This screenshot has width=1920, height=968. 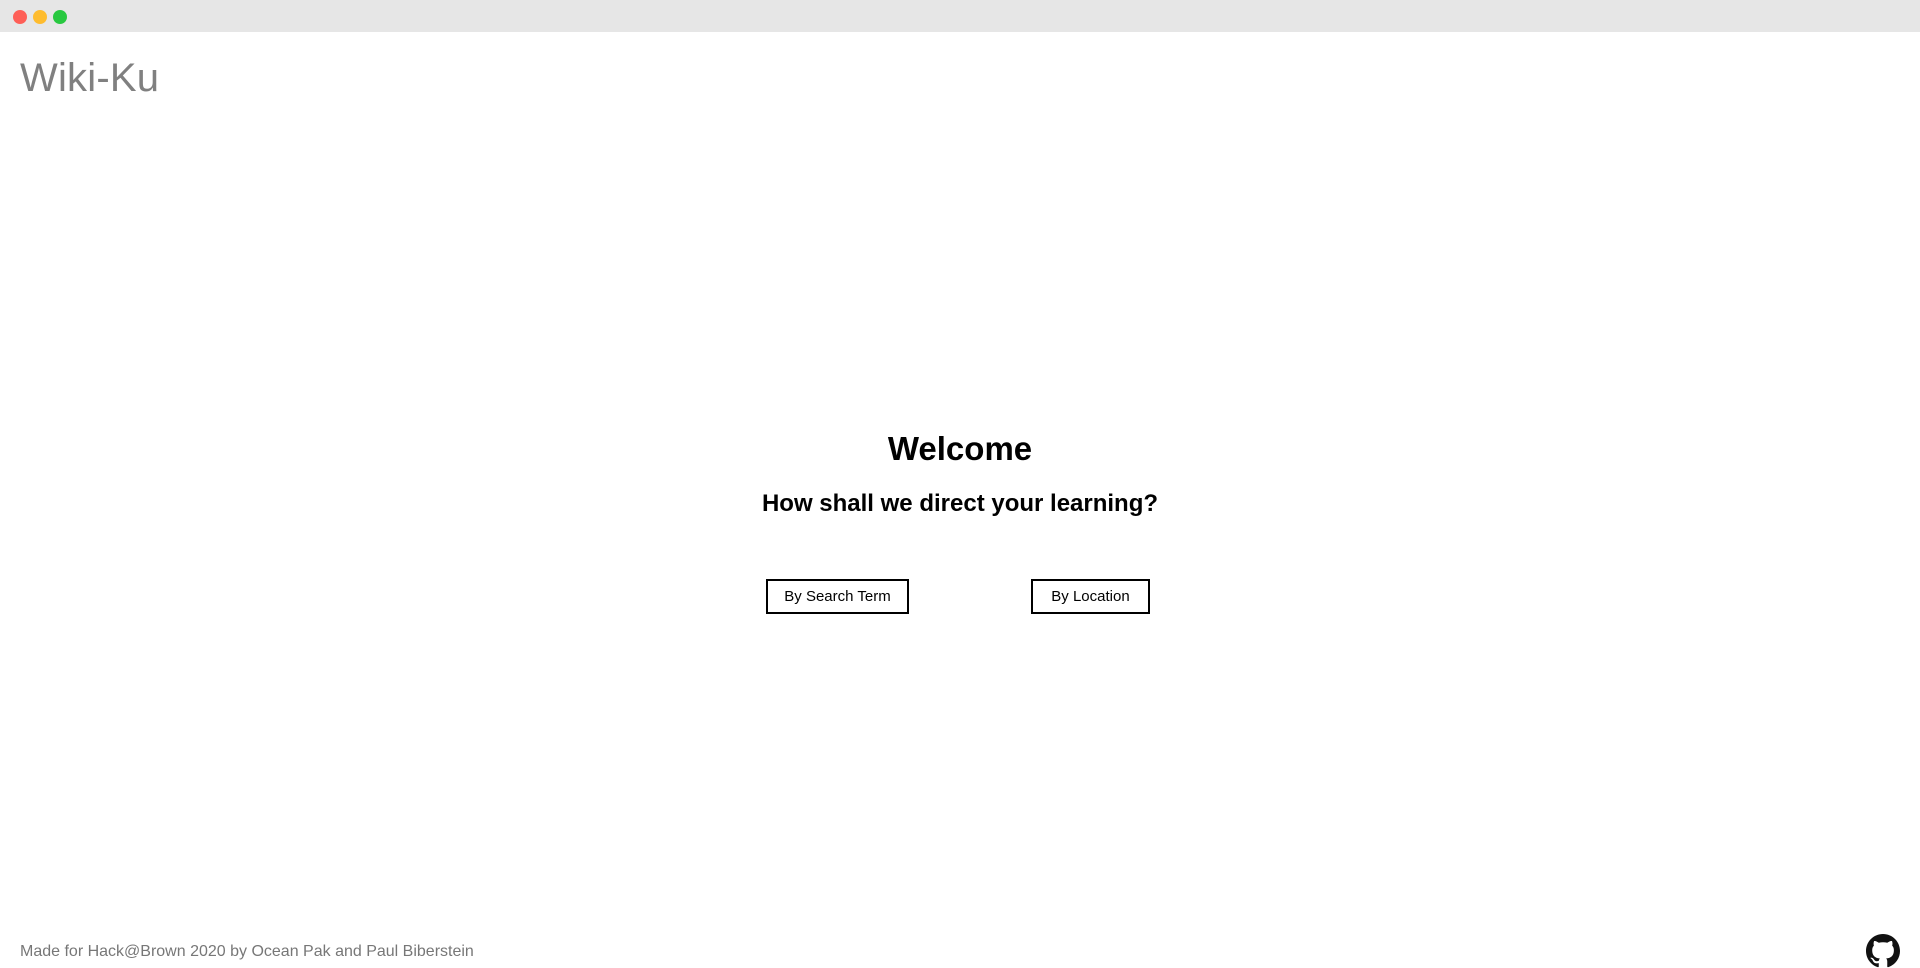 I want to click on brand-title: Wiki-Ku, so click(x=89, y=78).